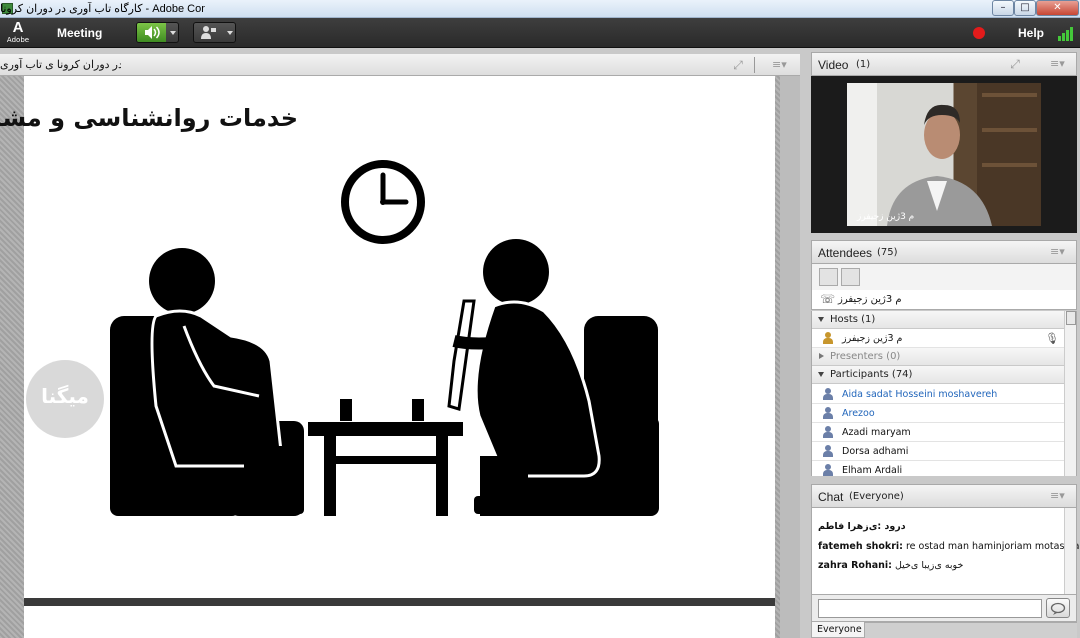  What do you see at coordinates (383, 202) in the screenshot?
I see `clock-icon` at bounding box center [383, 202].